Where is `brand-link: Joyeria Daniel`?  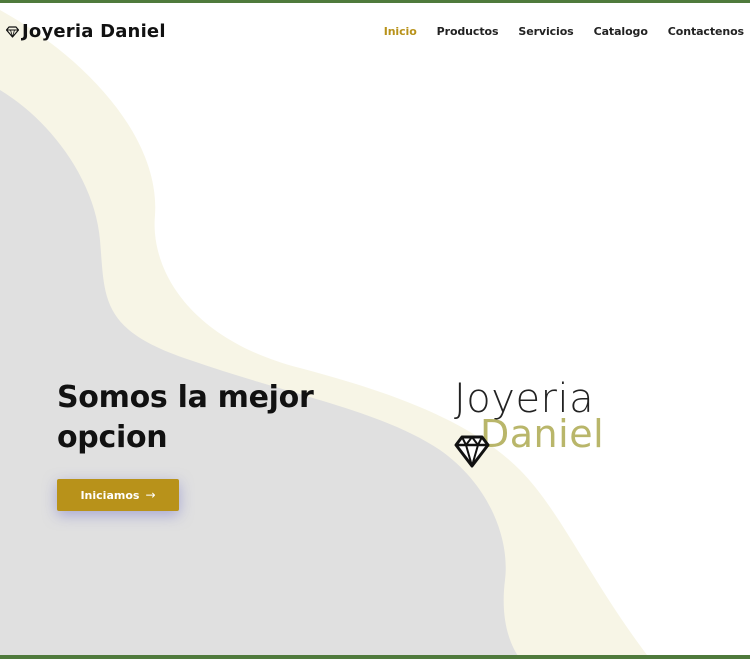
brand-link: Joyeria Daniel is located at coordinates (86, 31).